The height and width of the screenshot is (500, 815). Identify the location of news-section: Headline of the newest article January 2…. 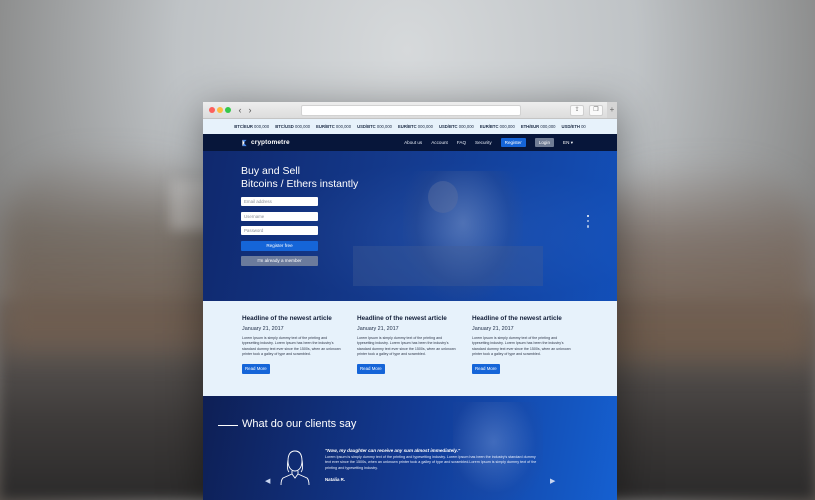
(410, 348).